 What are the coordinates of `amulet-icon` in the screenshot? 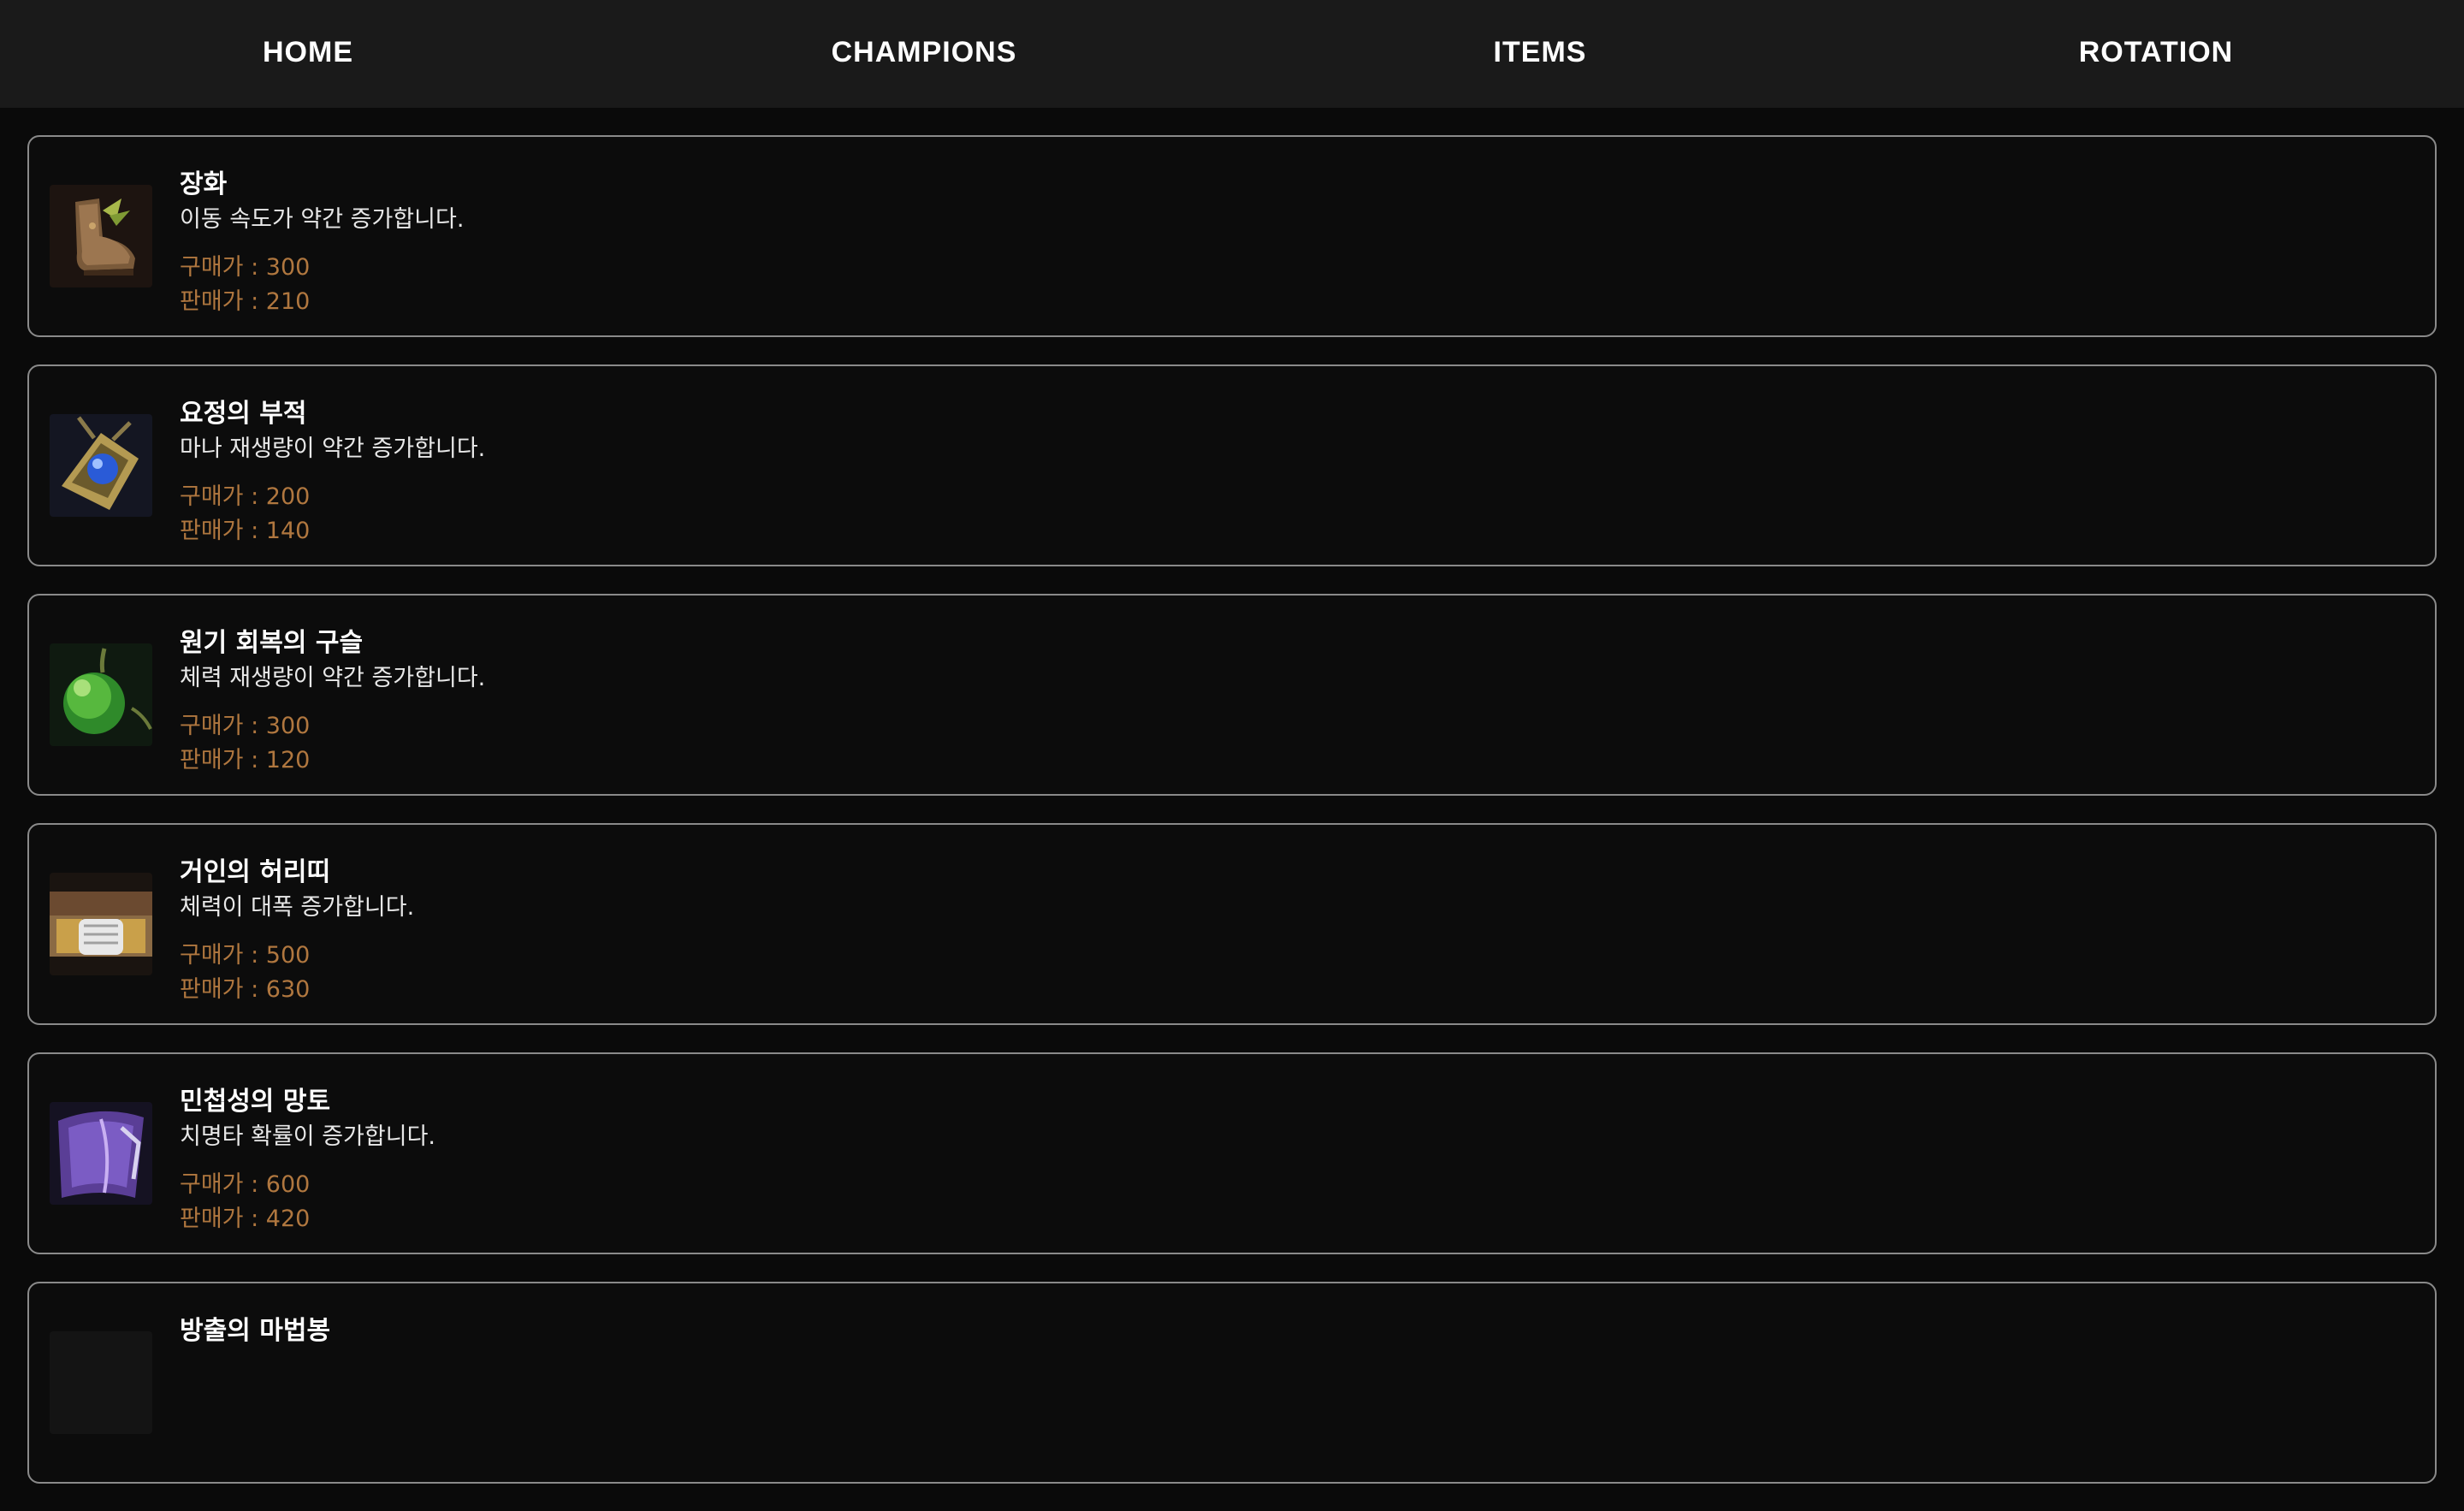 It's located at (101, 465).